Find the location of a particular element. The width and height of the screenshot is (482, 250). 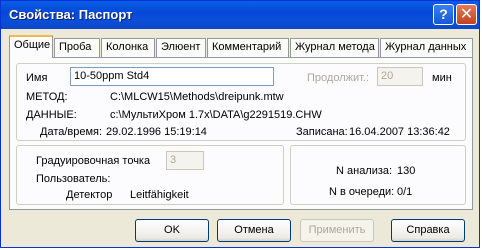

duration-label: Продолжит.: is located at coordinates (338, 78).